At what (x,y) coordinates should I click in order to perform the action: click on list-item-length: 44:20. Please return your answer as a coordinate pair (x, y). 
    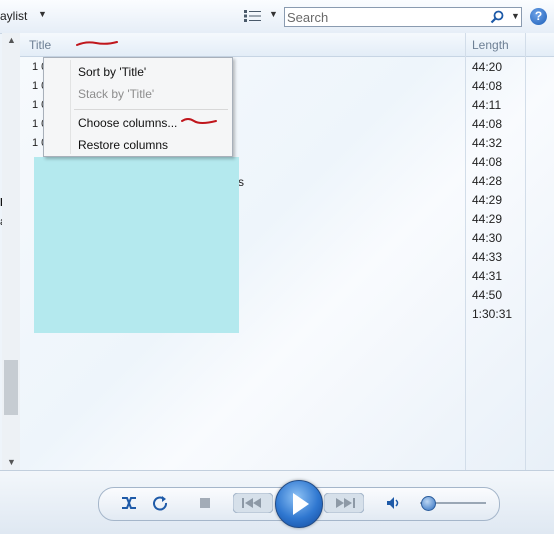
    Looking at the image, I should click on (487, 67).